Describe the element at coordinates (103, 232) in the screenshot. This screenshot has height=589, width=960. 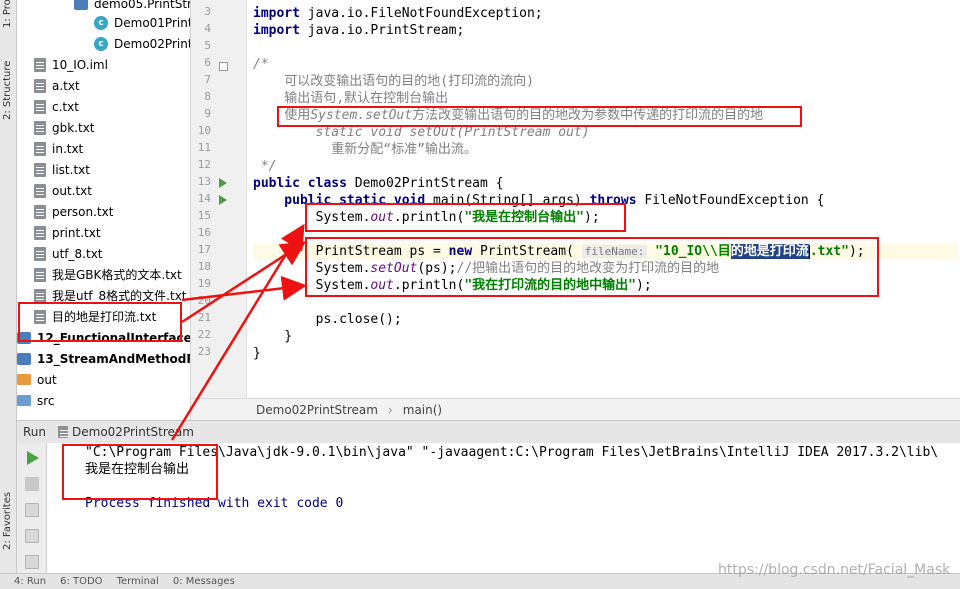
I see `tree-item-print-txt: print.txt` at that location.